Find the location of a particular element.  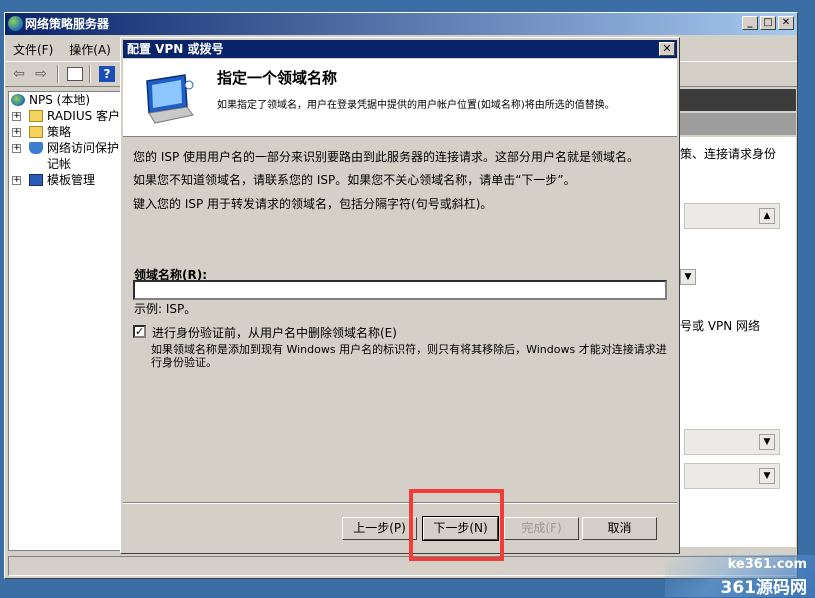

details-section: ▲ is located at coordinates (732, 216).